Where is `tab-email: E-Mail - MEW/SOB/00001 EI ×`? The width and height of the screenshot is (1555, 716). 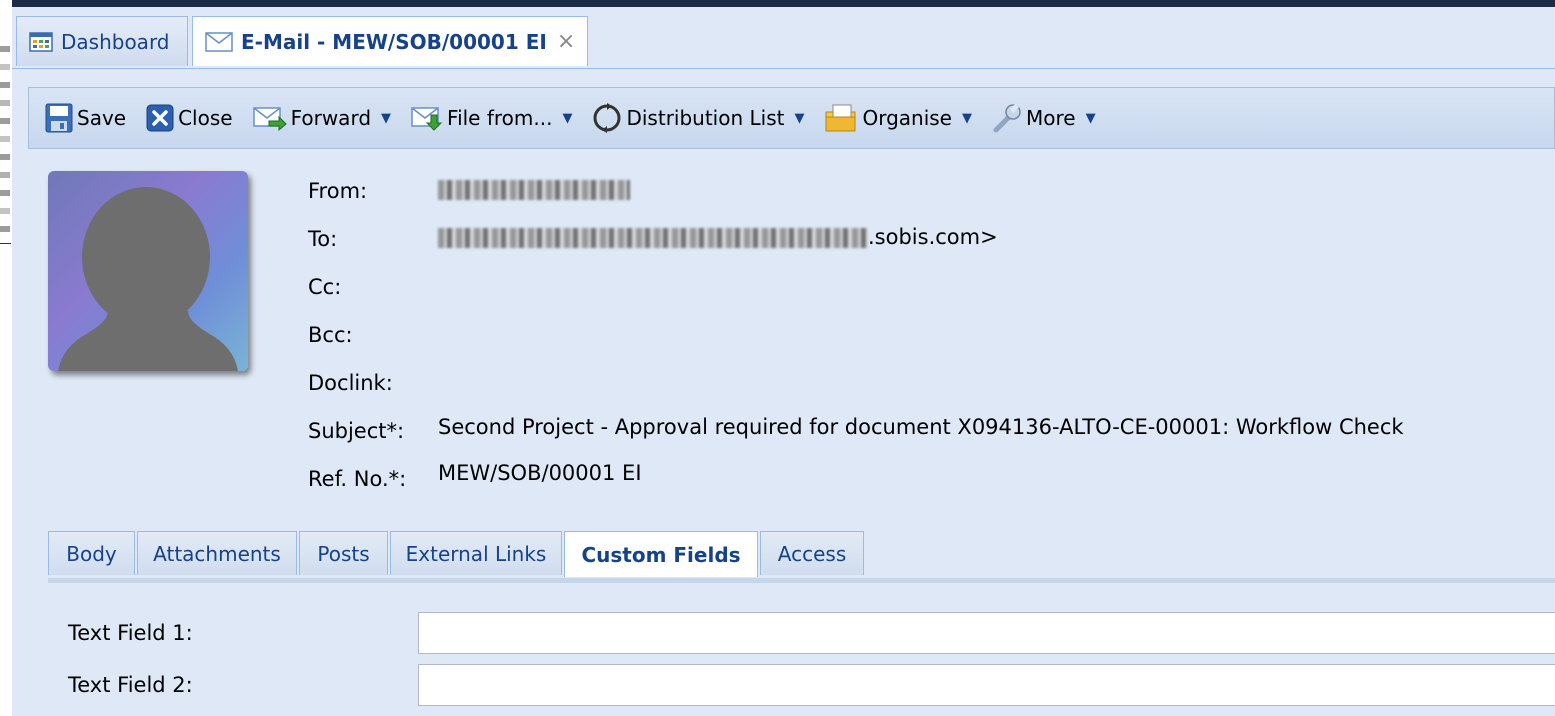
tab-email: E-Mail - MEW/SOB/00001 EI × is located at coordinates (390, 41).